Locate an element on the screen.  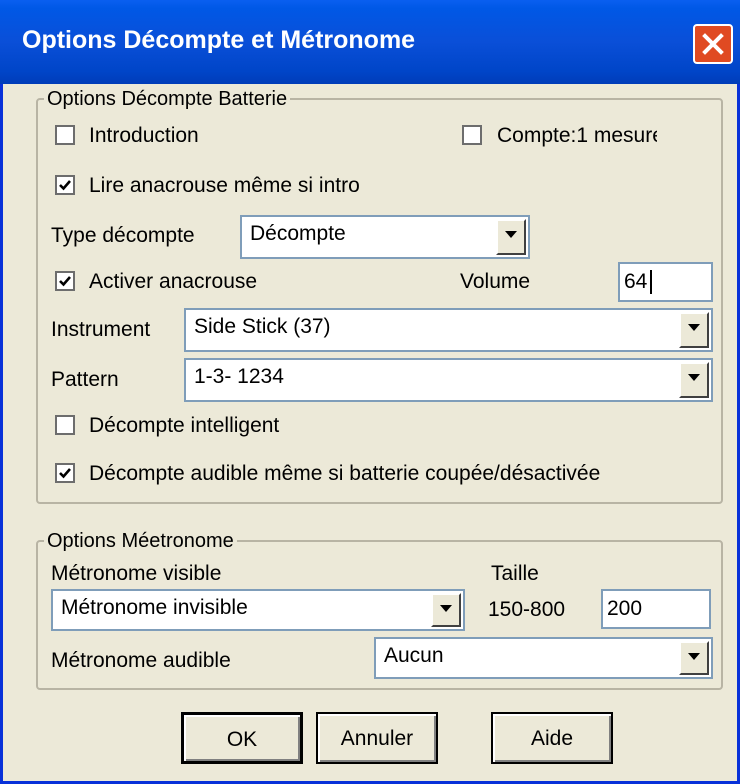
ok-button-label: OK is located at coordinates (242, 739).